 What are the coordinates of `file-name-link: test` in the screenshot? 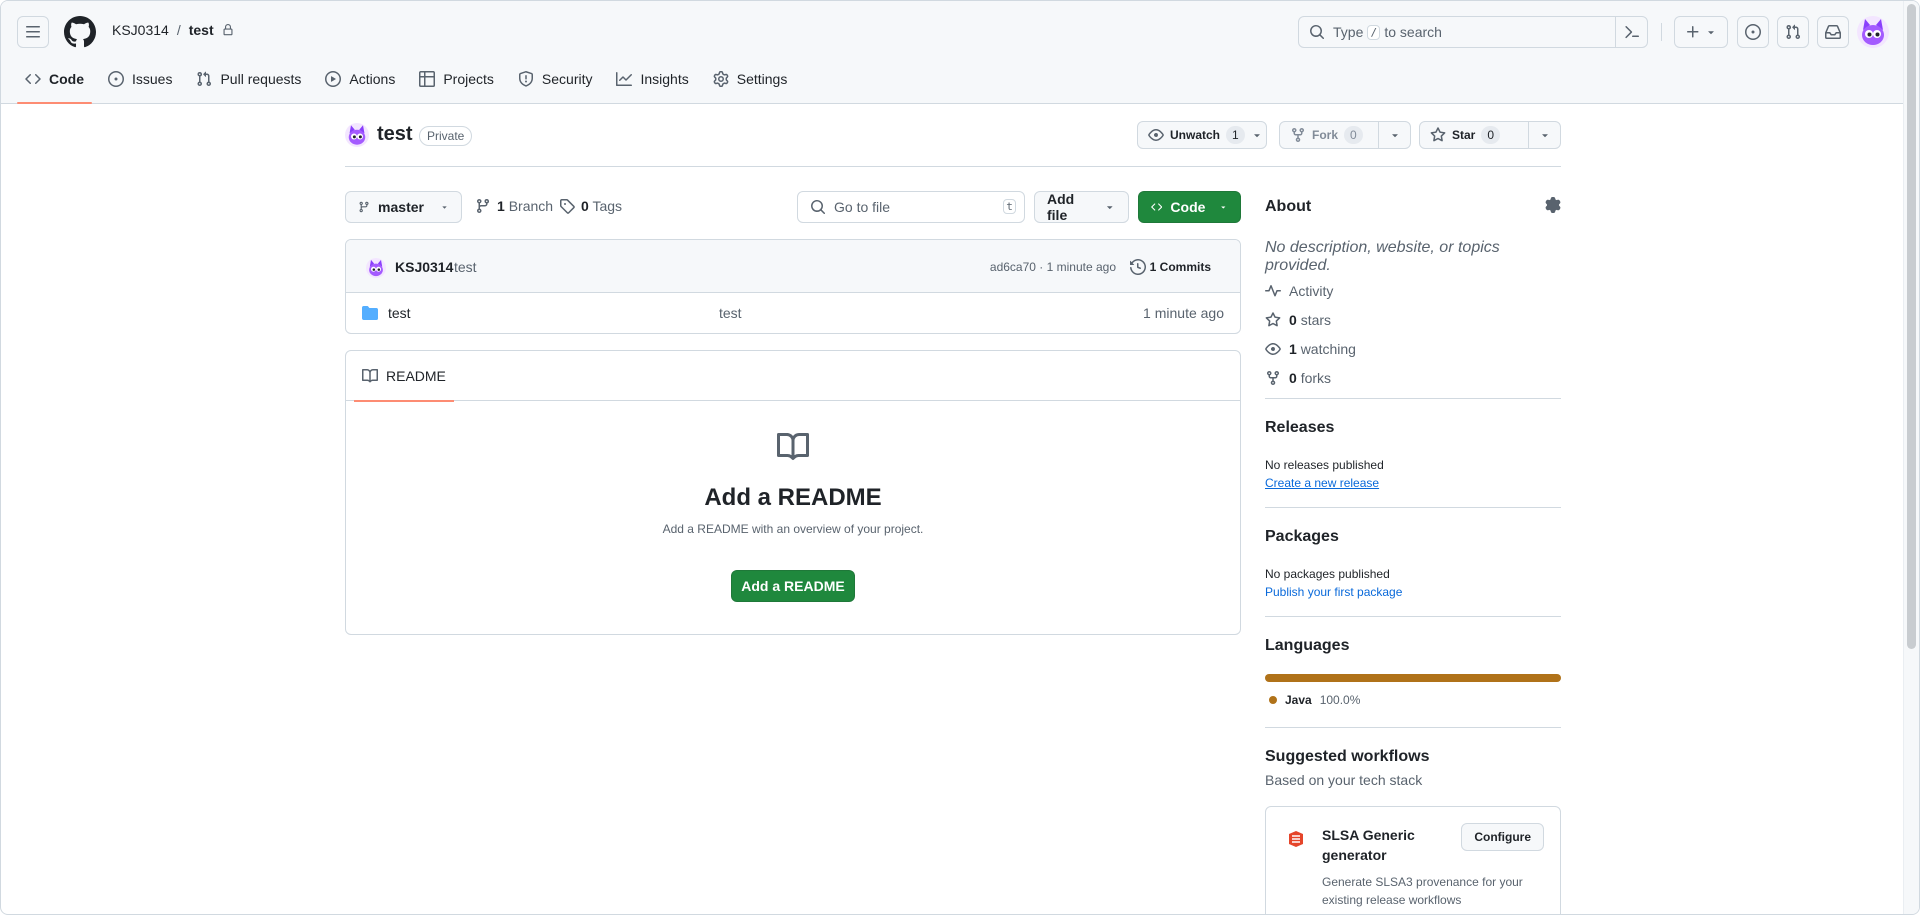 It's located at (399, 313).